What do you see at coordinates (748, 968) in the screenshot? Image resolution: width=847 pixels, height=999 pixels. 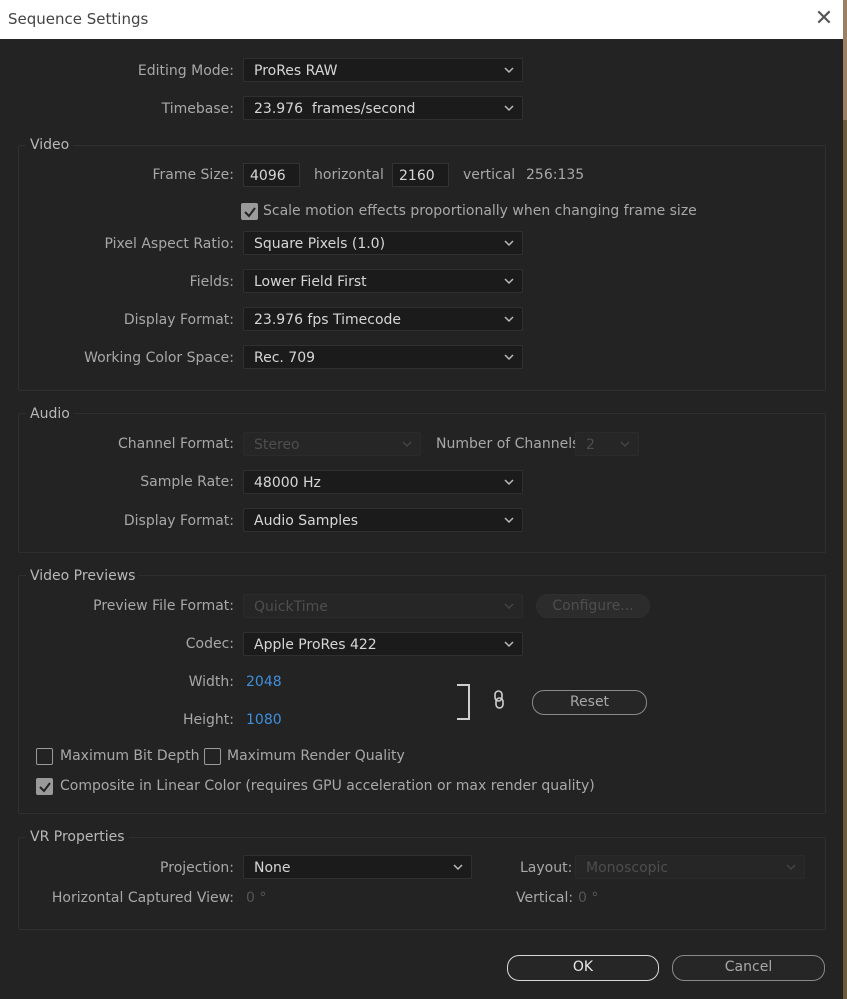 I see `cancel-button: Cancel` at bounding box center [748, 968].